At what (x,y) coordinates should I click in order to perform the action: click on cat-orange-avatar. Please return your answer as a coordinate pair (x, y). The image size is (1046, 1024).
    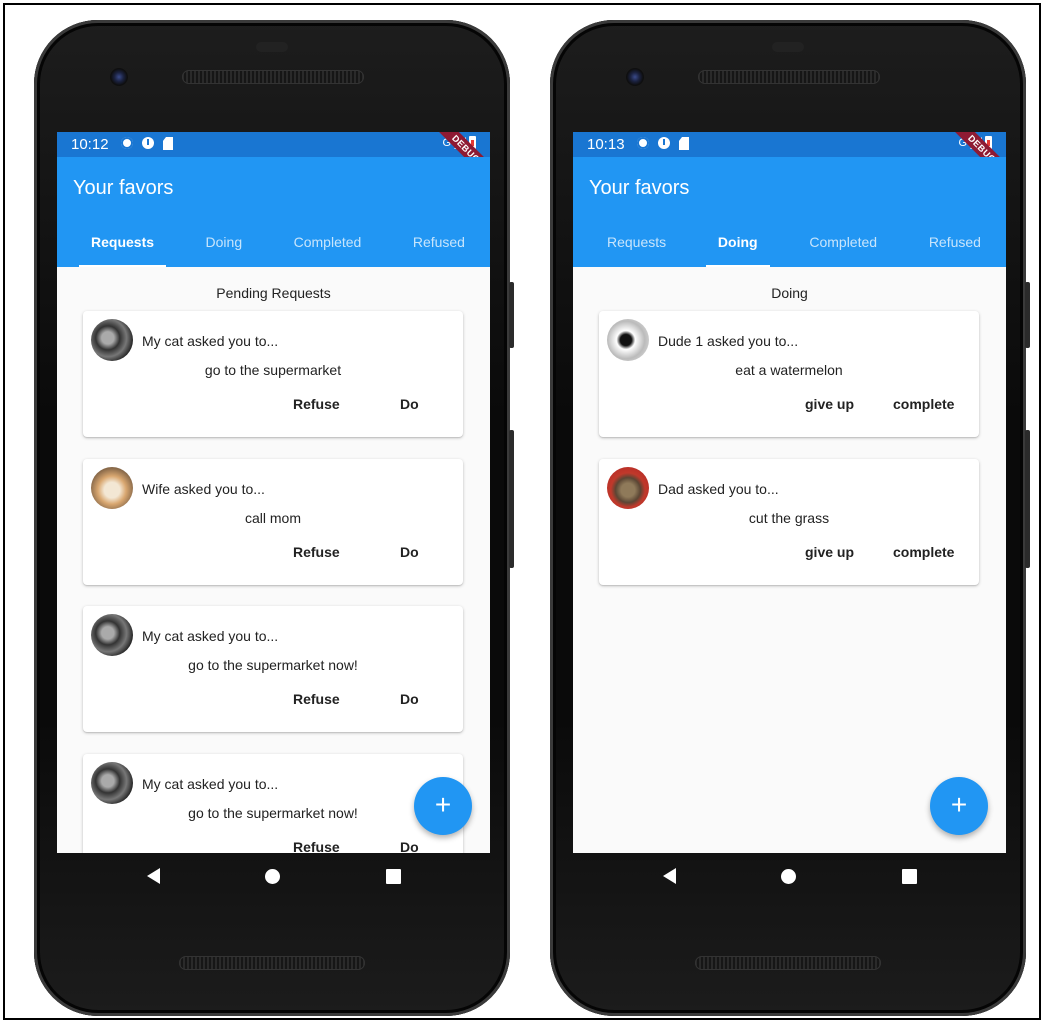
    Looking at the image, I should click on (112, 488).